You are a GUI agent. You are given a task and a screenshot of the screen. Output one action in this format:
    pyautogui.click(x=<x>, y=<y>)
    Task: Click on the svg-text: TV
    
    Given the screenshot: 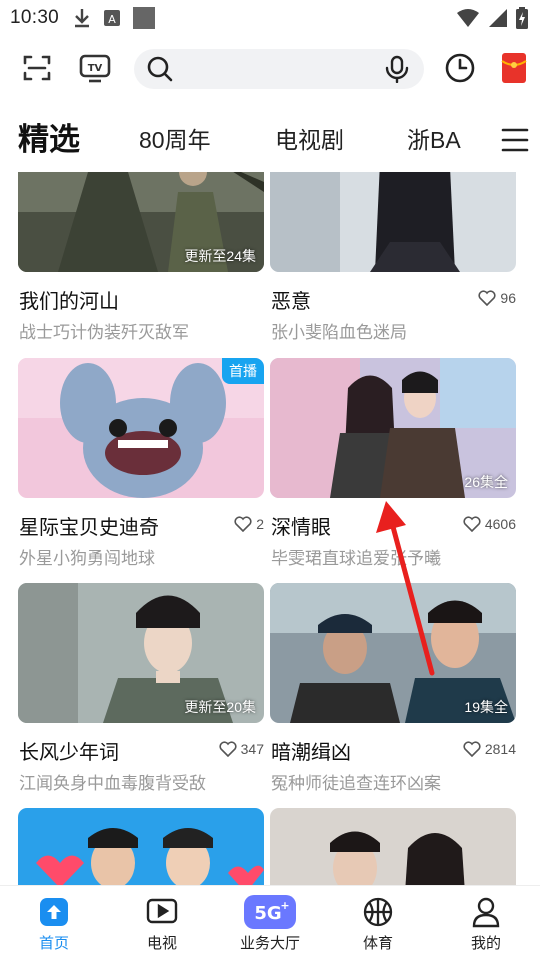 What is the action you would take?
    pyautogui.click(x=95, y=68)
    